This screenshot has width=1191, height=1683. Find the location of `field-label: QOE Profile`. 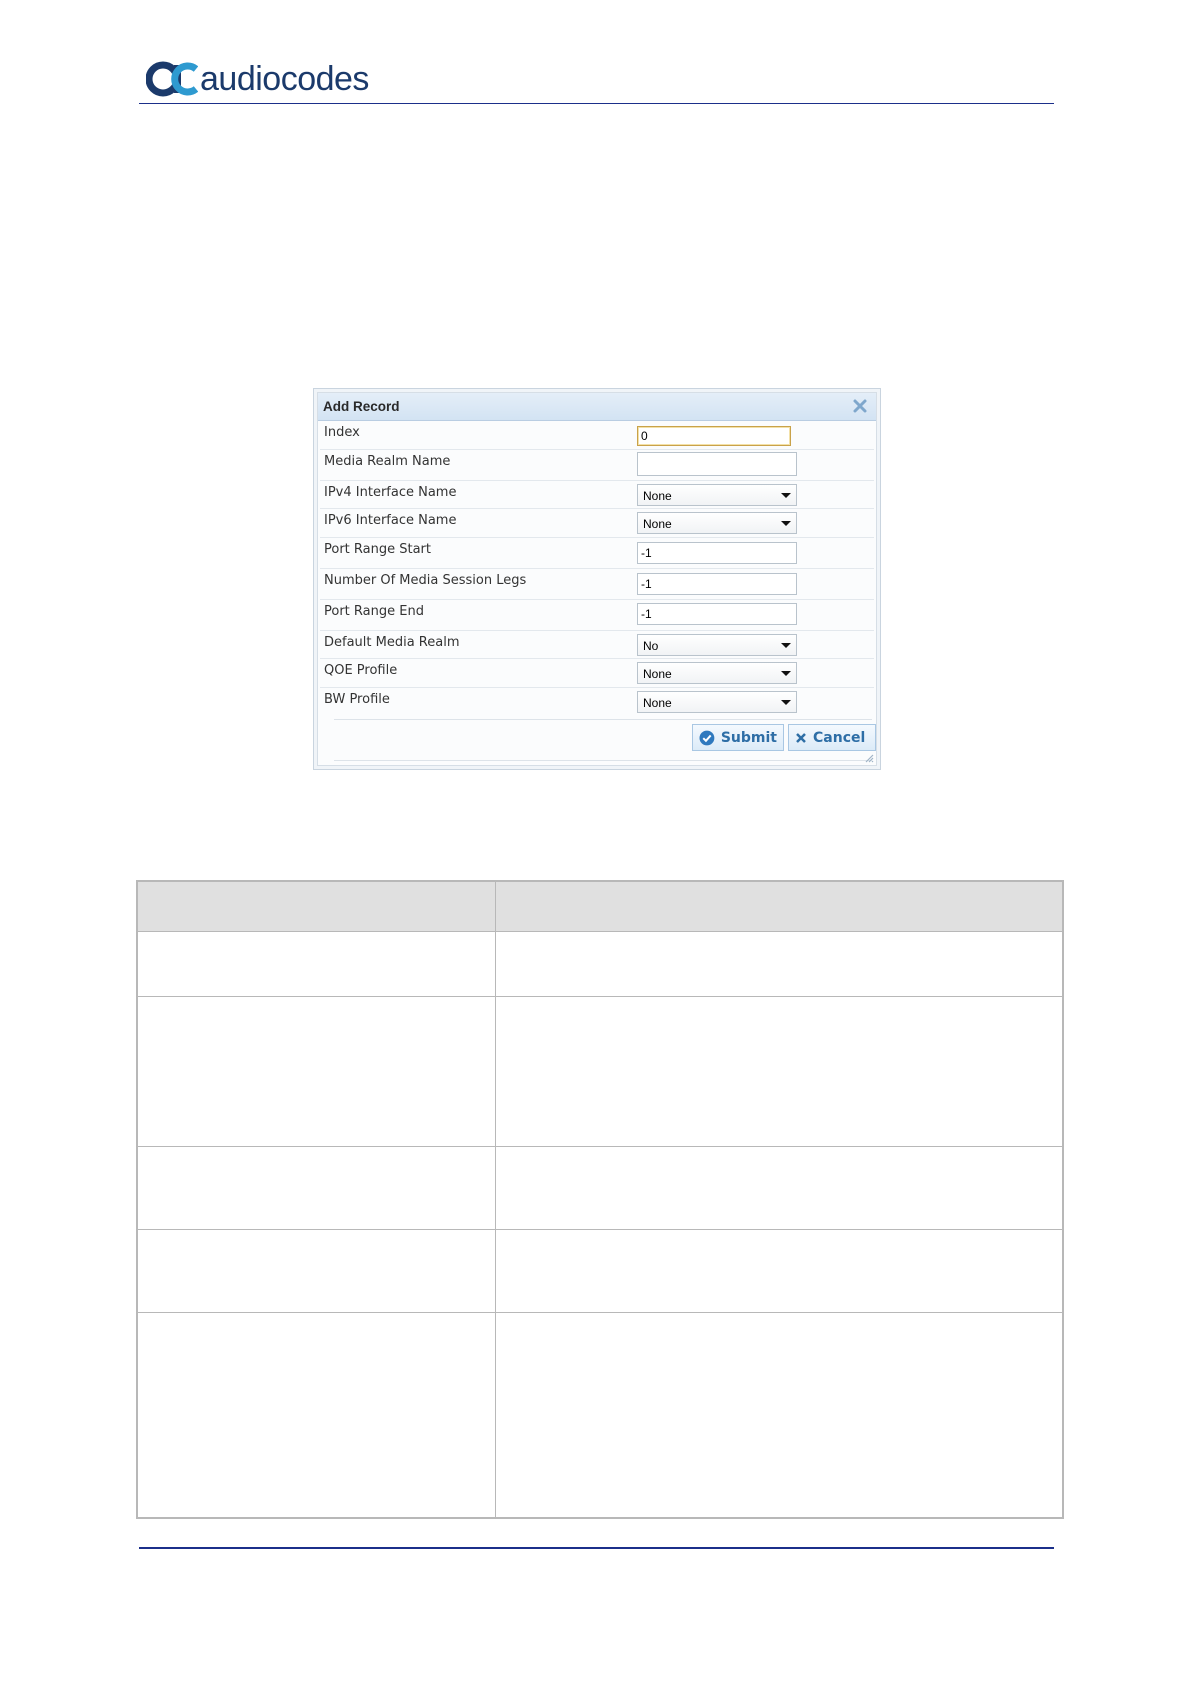

field-label: QOE Profile is located at coordinates (361, 670).